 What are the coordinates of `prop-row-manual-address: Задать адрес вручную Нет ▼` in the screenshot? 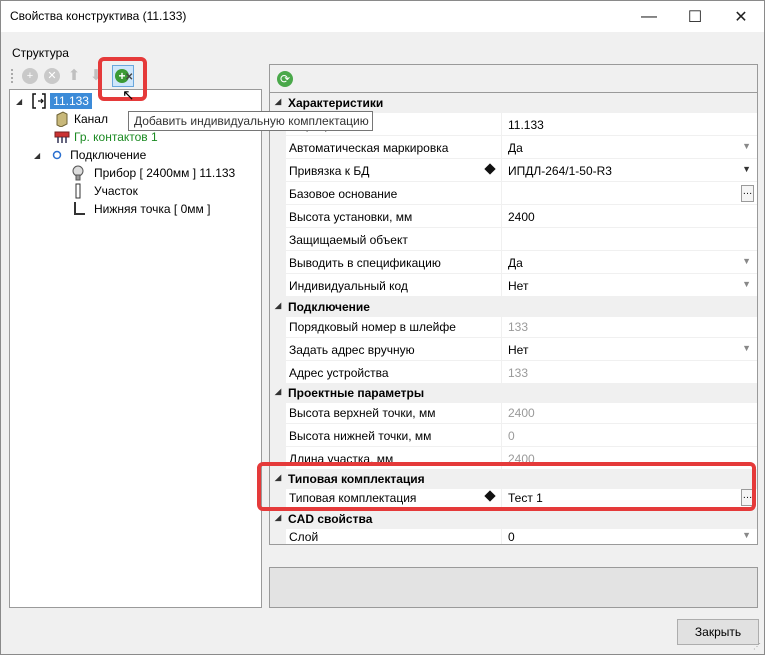 It's located at (513, 349).